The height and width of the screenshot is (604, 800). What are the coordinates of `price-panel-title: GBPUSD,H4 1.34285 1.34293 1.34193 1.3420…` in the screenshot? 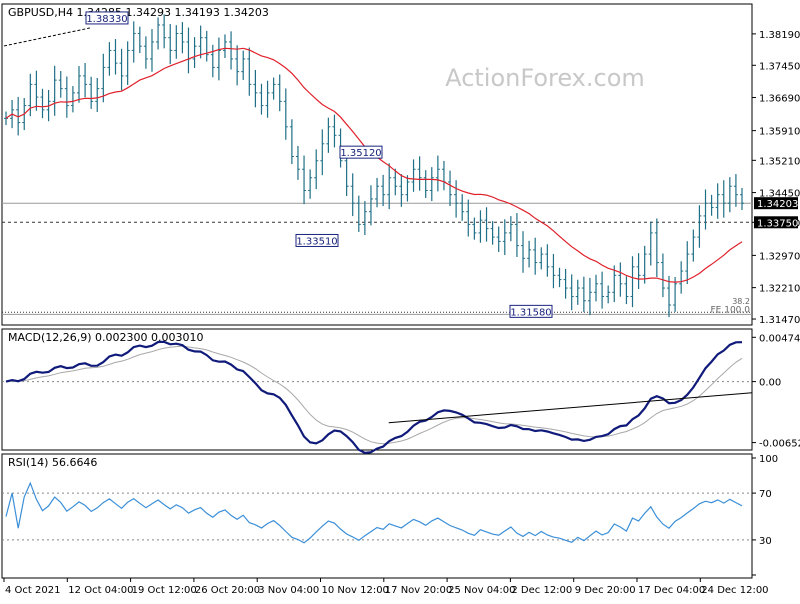 It's located at (138, 12).